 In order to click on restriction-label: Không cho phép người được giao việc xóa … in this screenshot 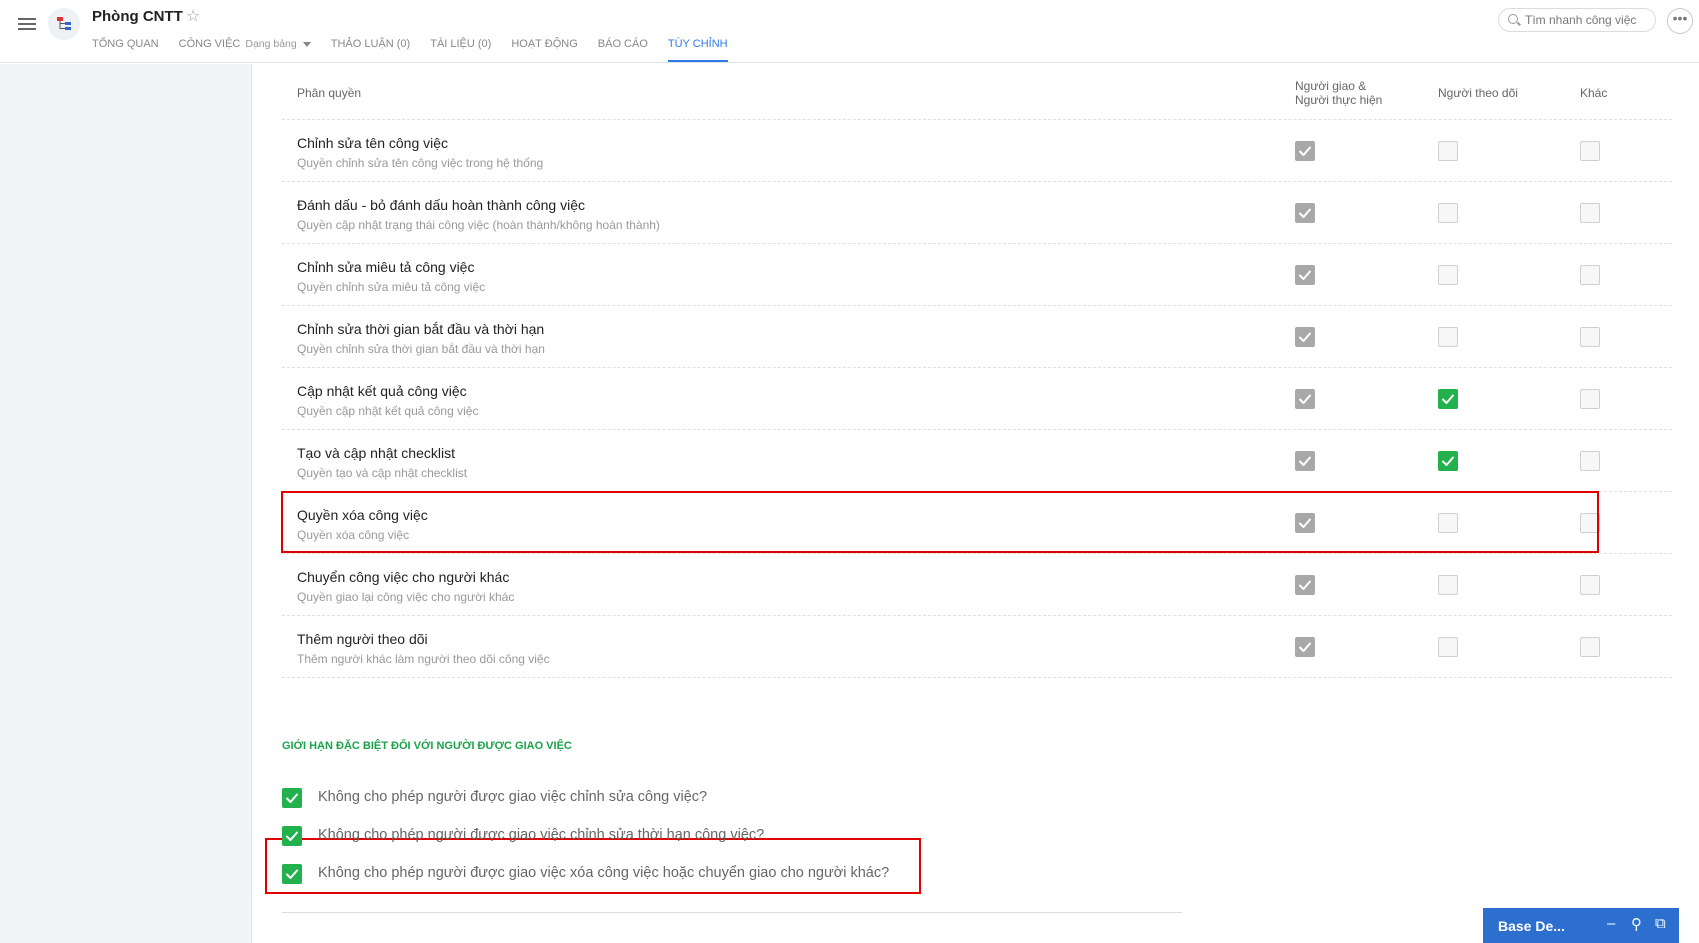, I will do `click(604, 873)`.